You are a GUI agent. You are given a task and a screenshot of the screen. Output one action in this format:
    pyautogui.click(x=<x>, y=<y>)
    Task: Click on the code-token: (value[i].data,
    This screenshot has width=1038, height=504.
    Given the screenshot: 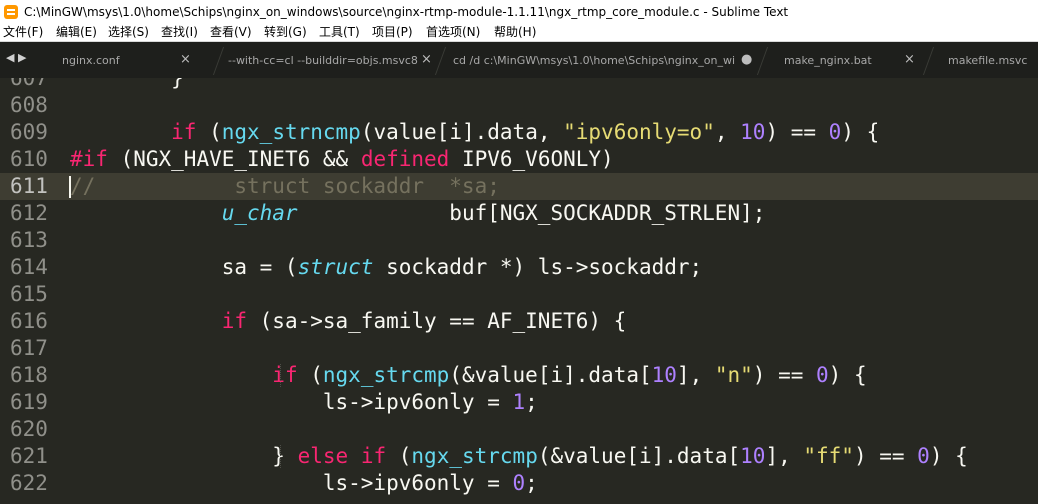 What is the action you would take?
    pyautogui.click(x=462, y=132)
    